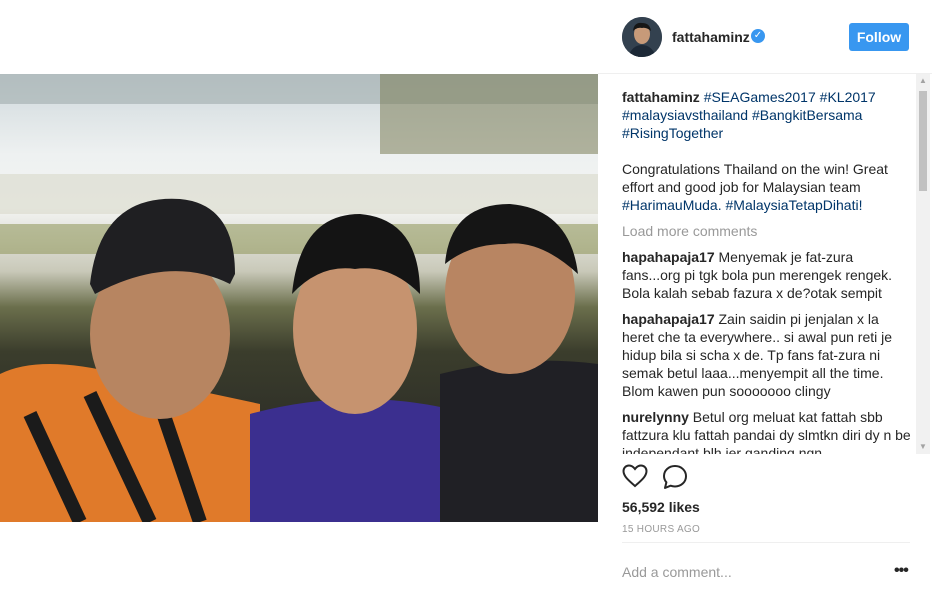 This screenshot has height=595, width=932. I want to click on scrollbar-thumb, so click(923, 141).